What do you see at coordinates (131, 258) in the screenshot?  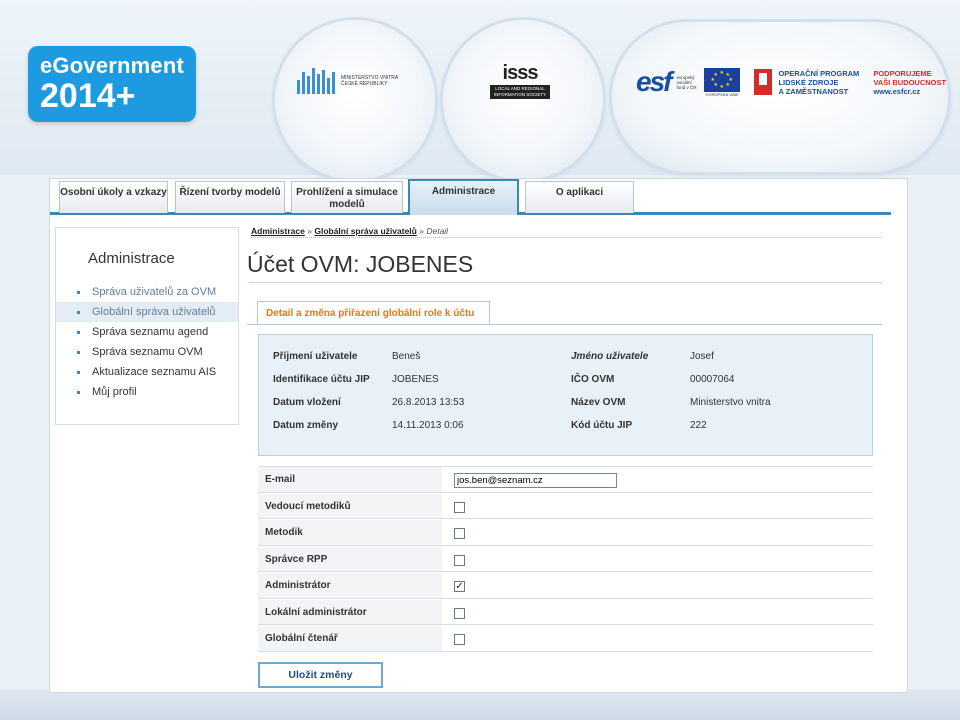 I see `sidebar-title: Administrace` at bounding box center [131, 258].